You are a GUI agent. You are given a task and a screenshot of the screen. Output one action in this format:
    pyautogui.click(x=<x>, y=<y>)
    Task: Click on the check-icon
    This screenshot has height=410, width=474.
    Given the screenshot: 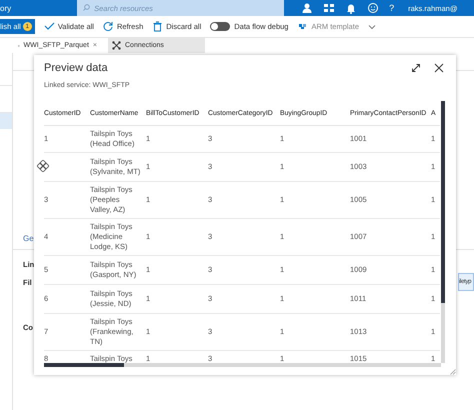 What is the action you would take?
    pyautogui.click(x=49, y=26)
    